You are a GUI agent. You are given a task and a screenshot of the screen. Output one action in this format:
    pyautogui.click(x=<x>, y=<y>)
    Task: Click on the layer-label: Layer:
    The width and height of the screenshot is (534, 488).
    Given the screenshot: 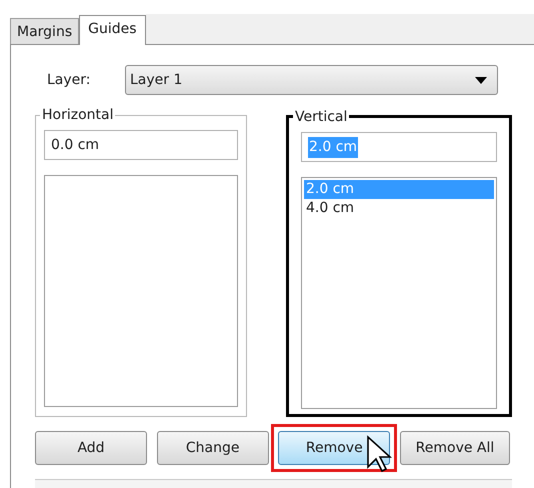 What is the action you would take?
    pyautogui.click(x=69, y=80)
    